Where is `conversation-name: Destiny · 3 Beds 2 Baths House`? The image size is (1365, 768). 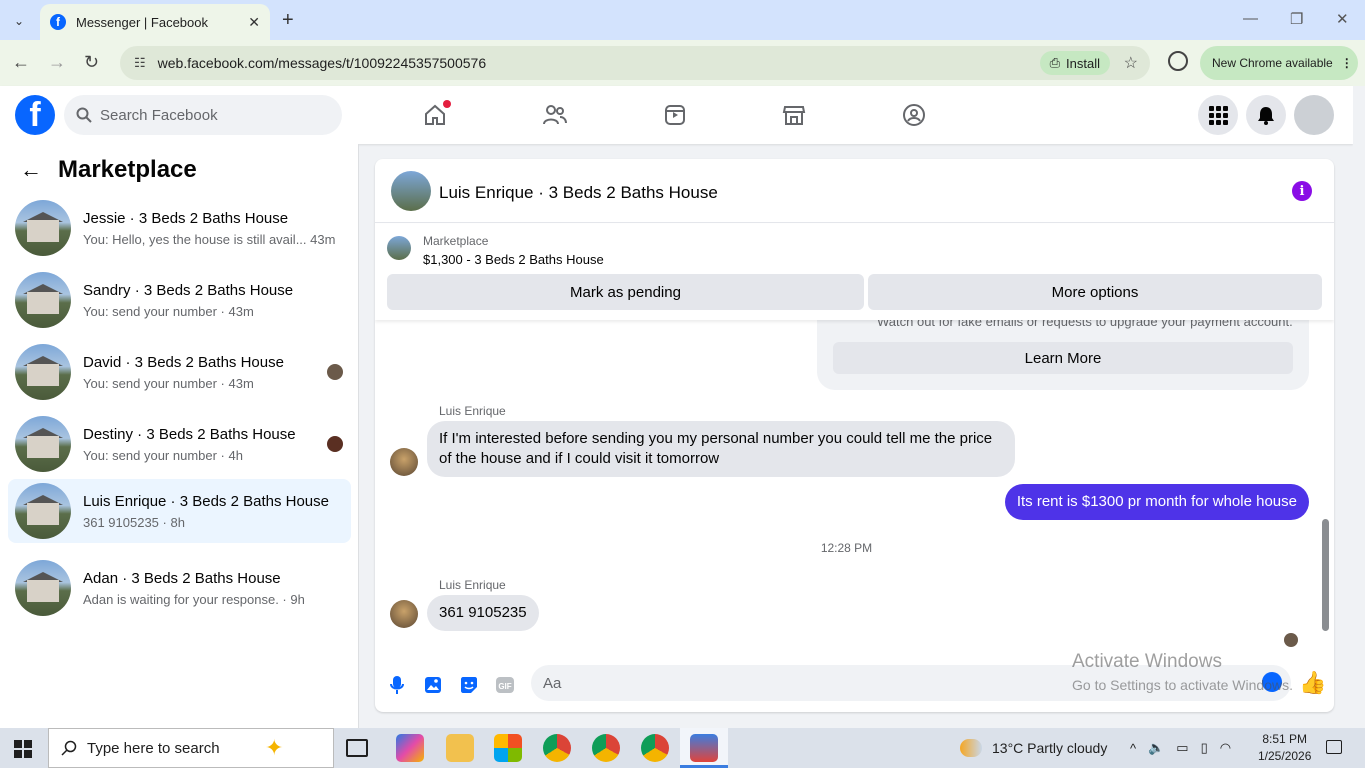 conversation-name: Destiny · 3 Beds 2 Baths House is located at coordinates (189, 434).